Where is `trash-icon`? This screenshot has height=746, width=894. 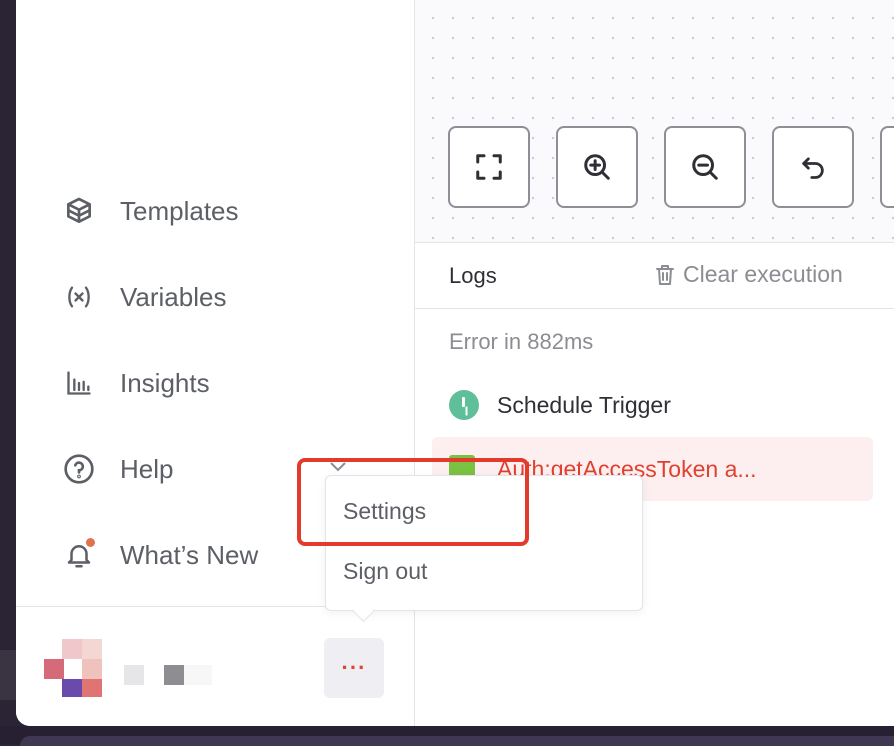 trash-icon is located at coordinates (665, 274).